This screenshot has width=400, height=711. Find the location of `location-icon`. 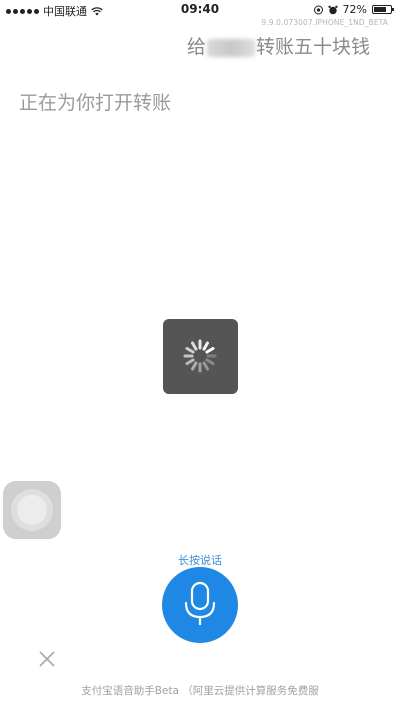

location-icon is located at coordinates (318, 9).